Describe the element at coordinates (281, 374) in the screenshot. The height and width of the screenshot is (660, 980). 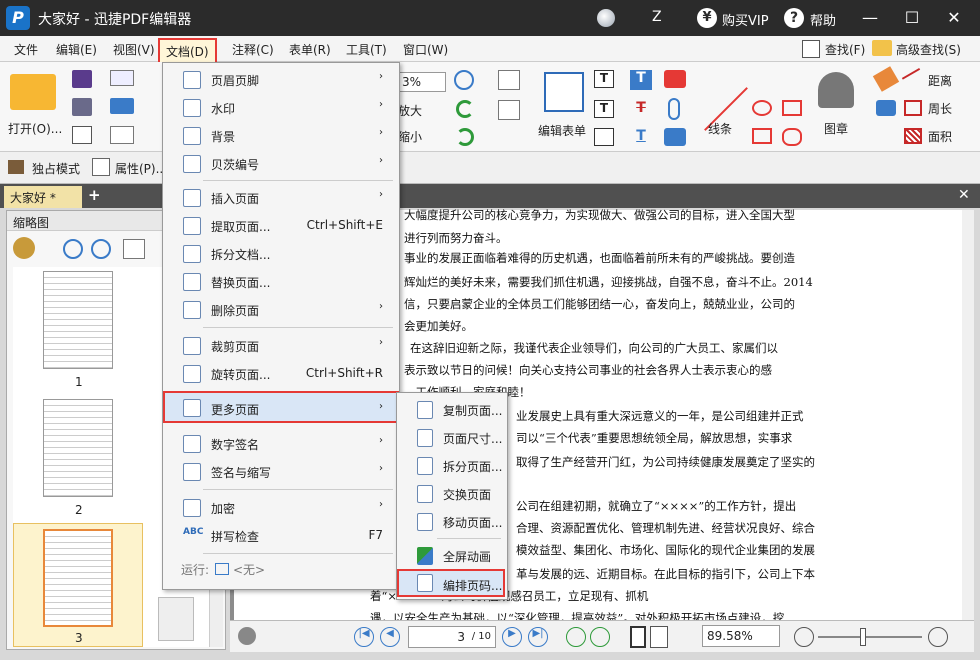
I see `menu-item-rotate-page: 旋转页面... Ctrl+Shift+R` at that location.